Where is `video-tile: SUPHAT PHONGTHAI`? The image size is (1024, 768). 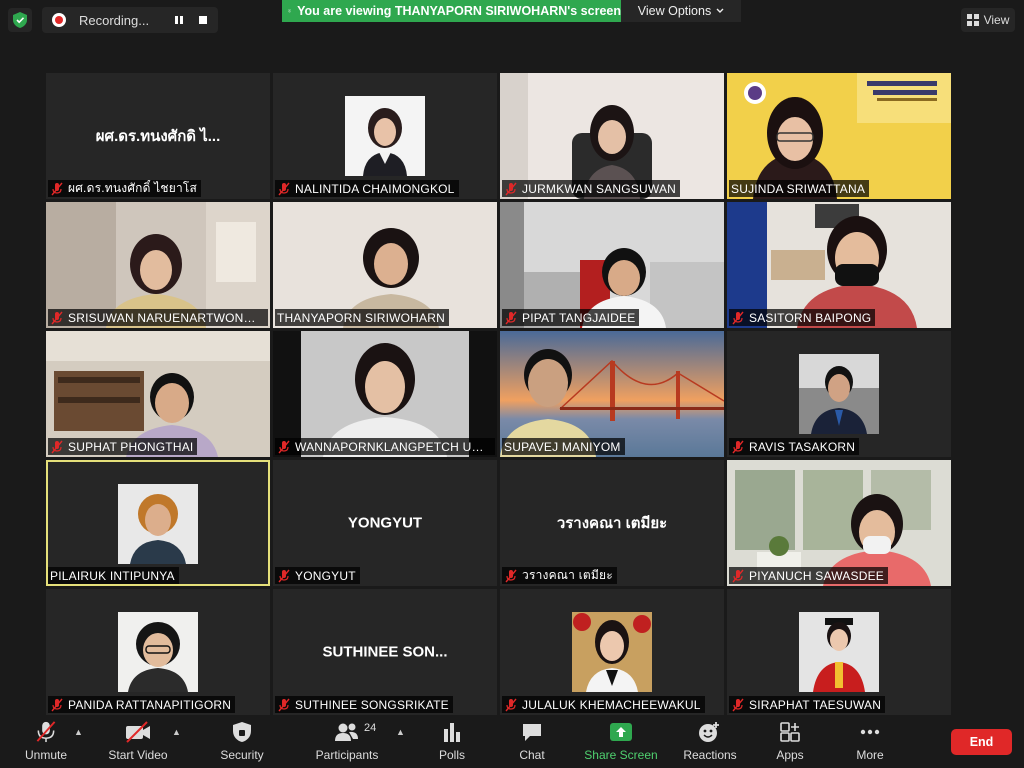 video-tile: SUPHAT PHONGTHAI is located at coordinates (158, 394).